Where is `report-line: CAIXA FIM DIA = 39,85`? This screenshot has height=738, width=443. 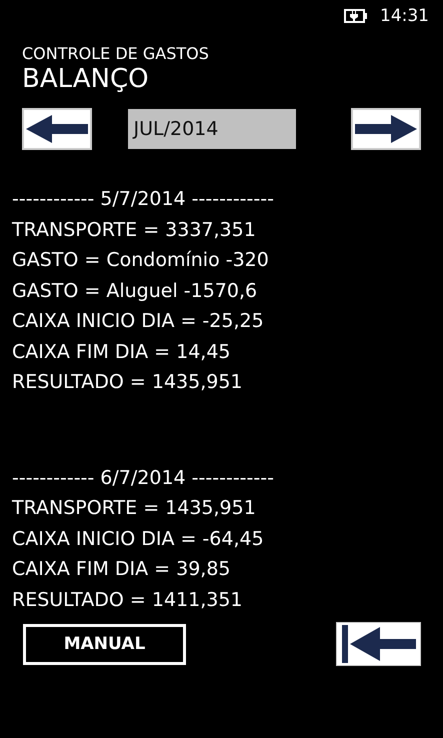
report-line: CAIXA FIM DIA = 39,85 is located at coordinates (122, 569).